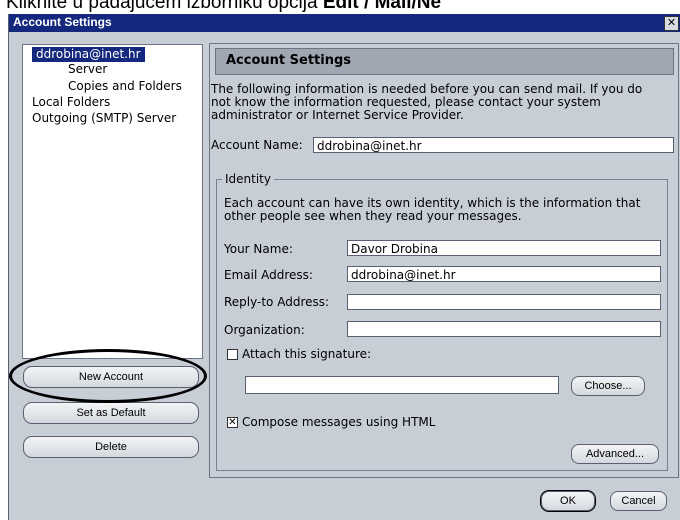 Image resolution: width=680 pixels, height=520 pixels. Describe the element at coordinates (504, 248) in the screenshot. I see `your-name-field: Davor Drobina` at that location.